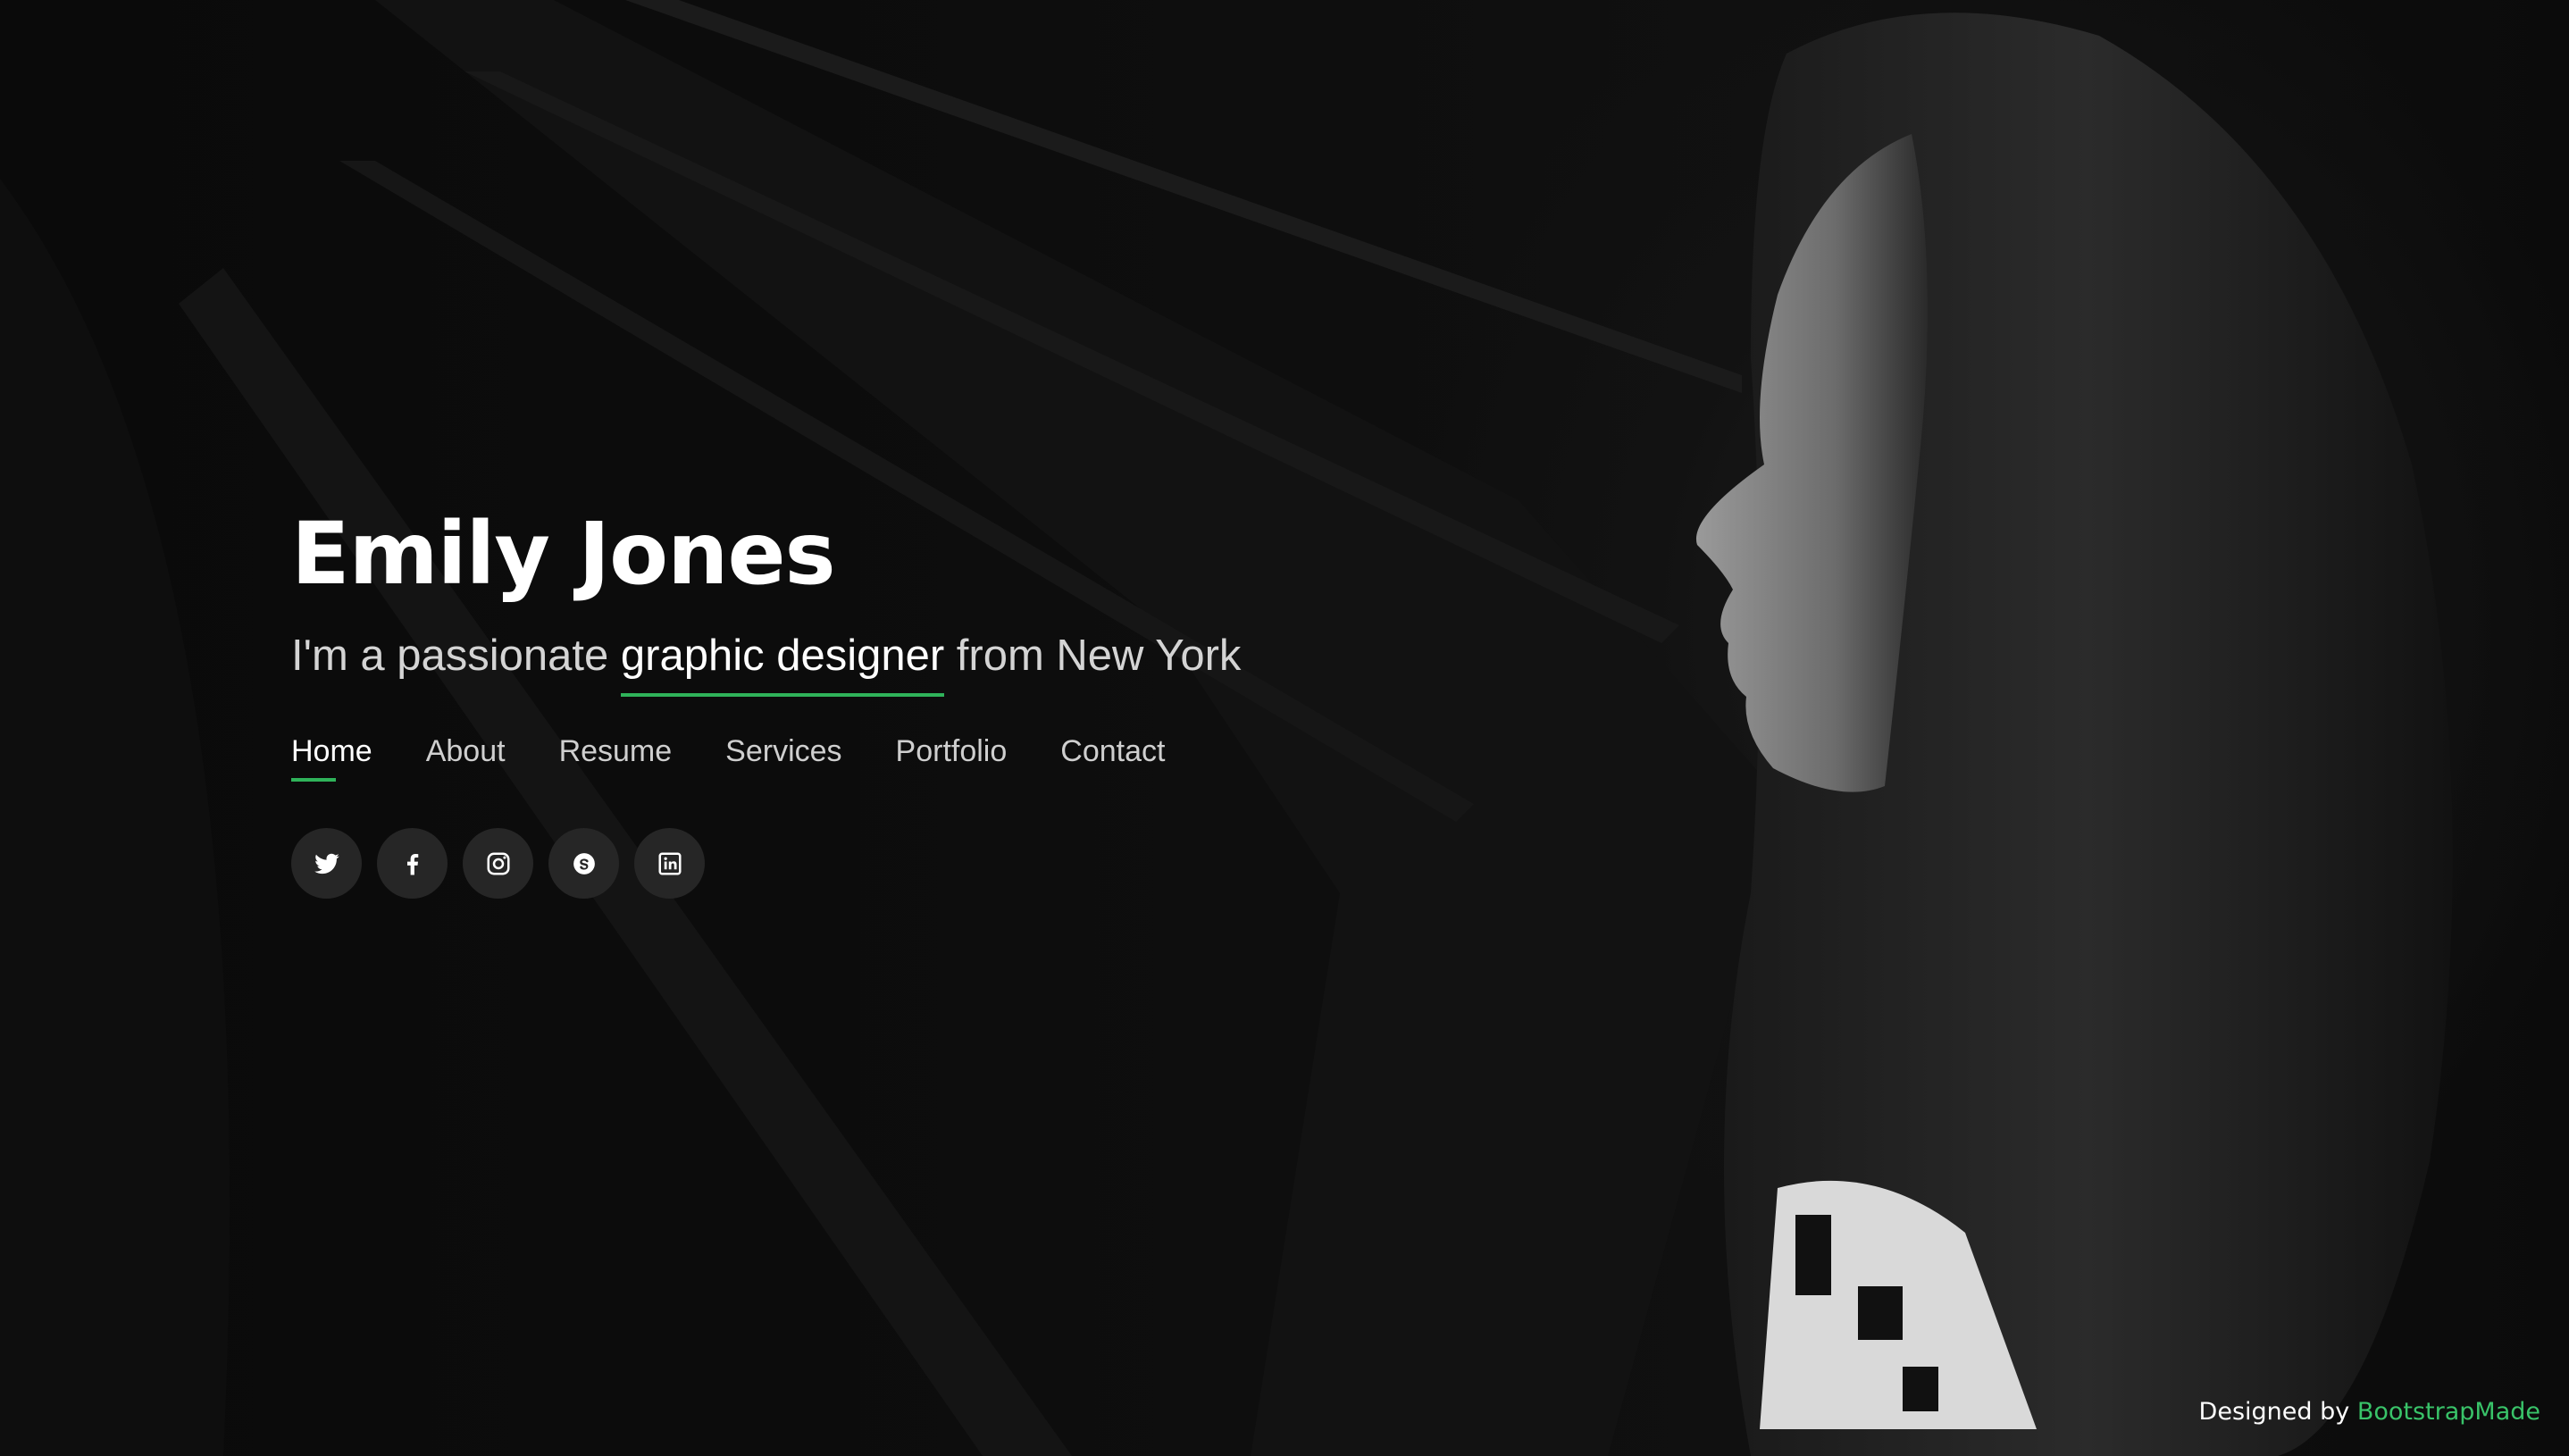 The height and width of the screenshot is (1456, 2569). I want to click on credits-link: BootstrapMade, so click(2448, 1412).